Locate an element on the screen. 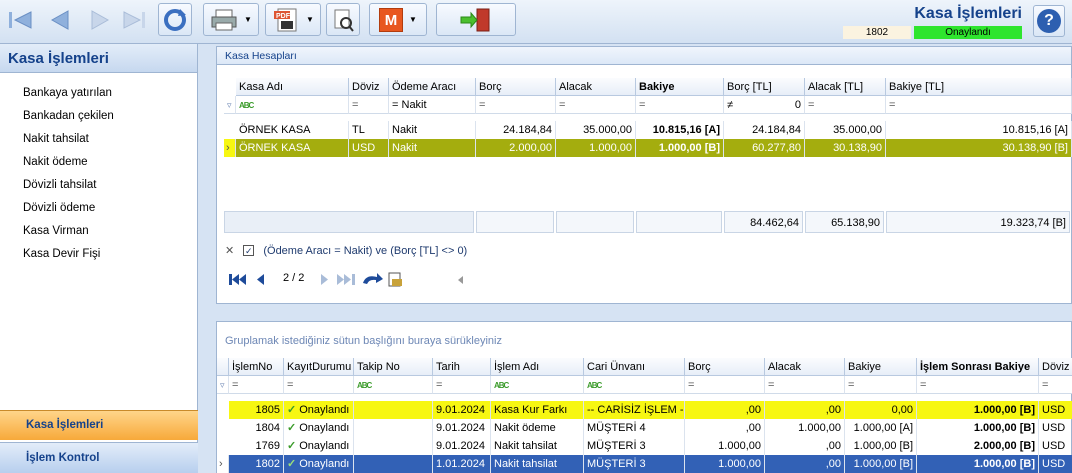  m-icon: M is located at coordinates (391, 19).